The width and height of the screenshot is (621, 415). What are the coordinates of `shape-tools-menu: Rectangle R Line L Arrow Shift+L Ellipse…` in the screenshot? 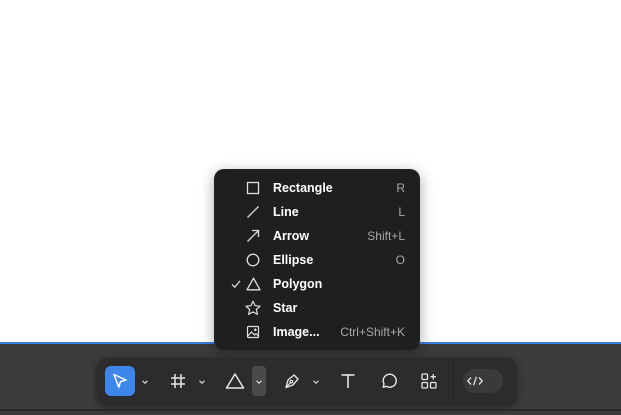 It's located at (317, 259).